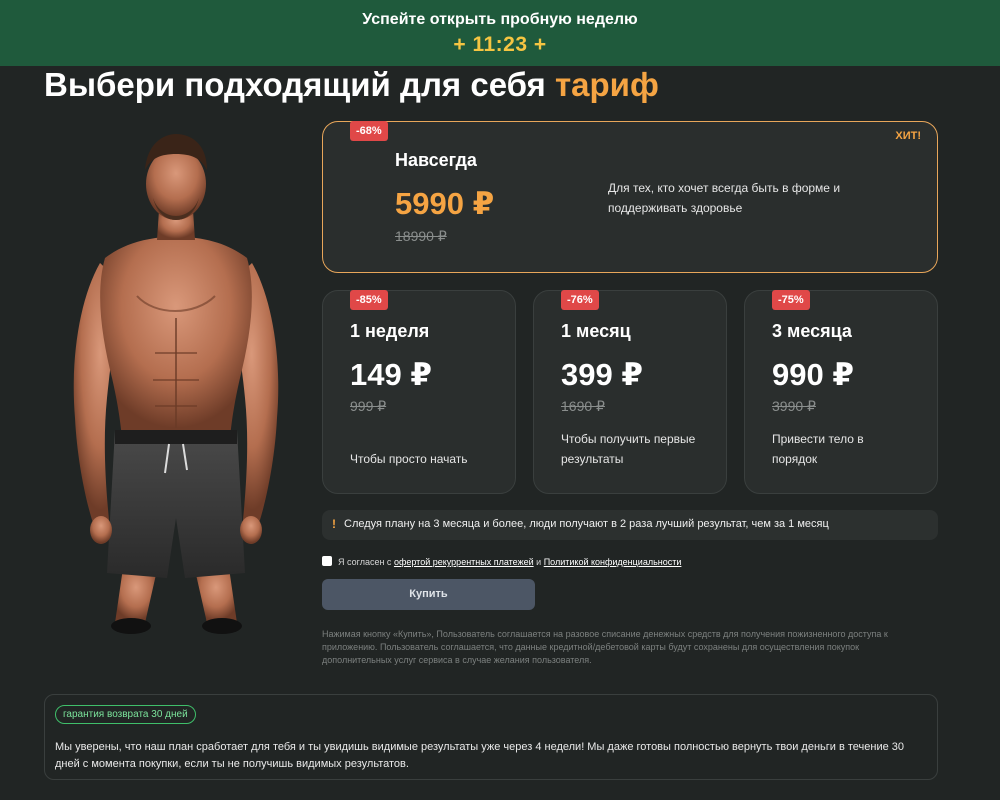 Image resolution: width=1000 pixels, height=800 pixels. What do you see at coordinates (176, 384) in the screenshot?
I see `athlete-image` at bounding box center [176, 384].